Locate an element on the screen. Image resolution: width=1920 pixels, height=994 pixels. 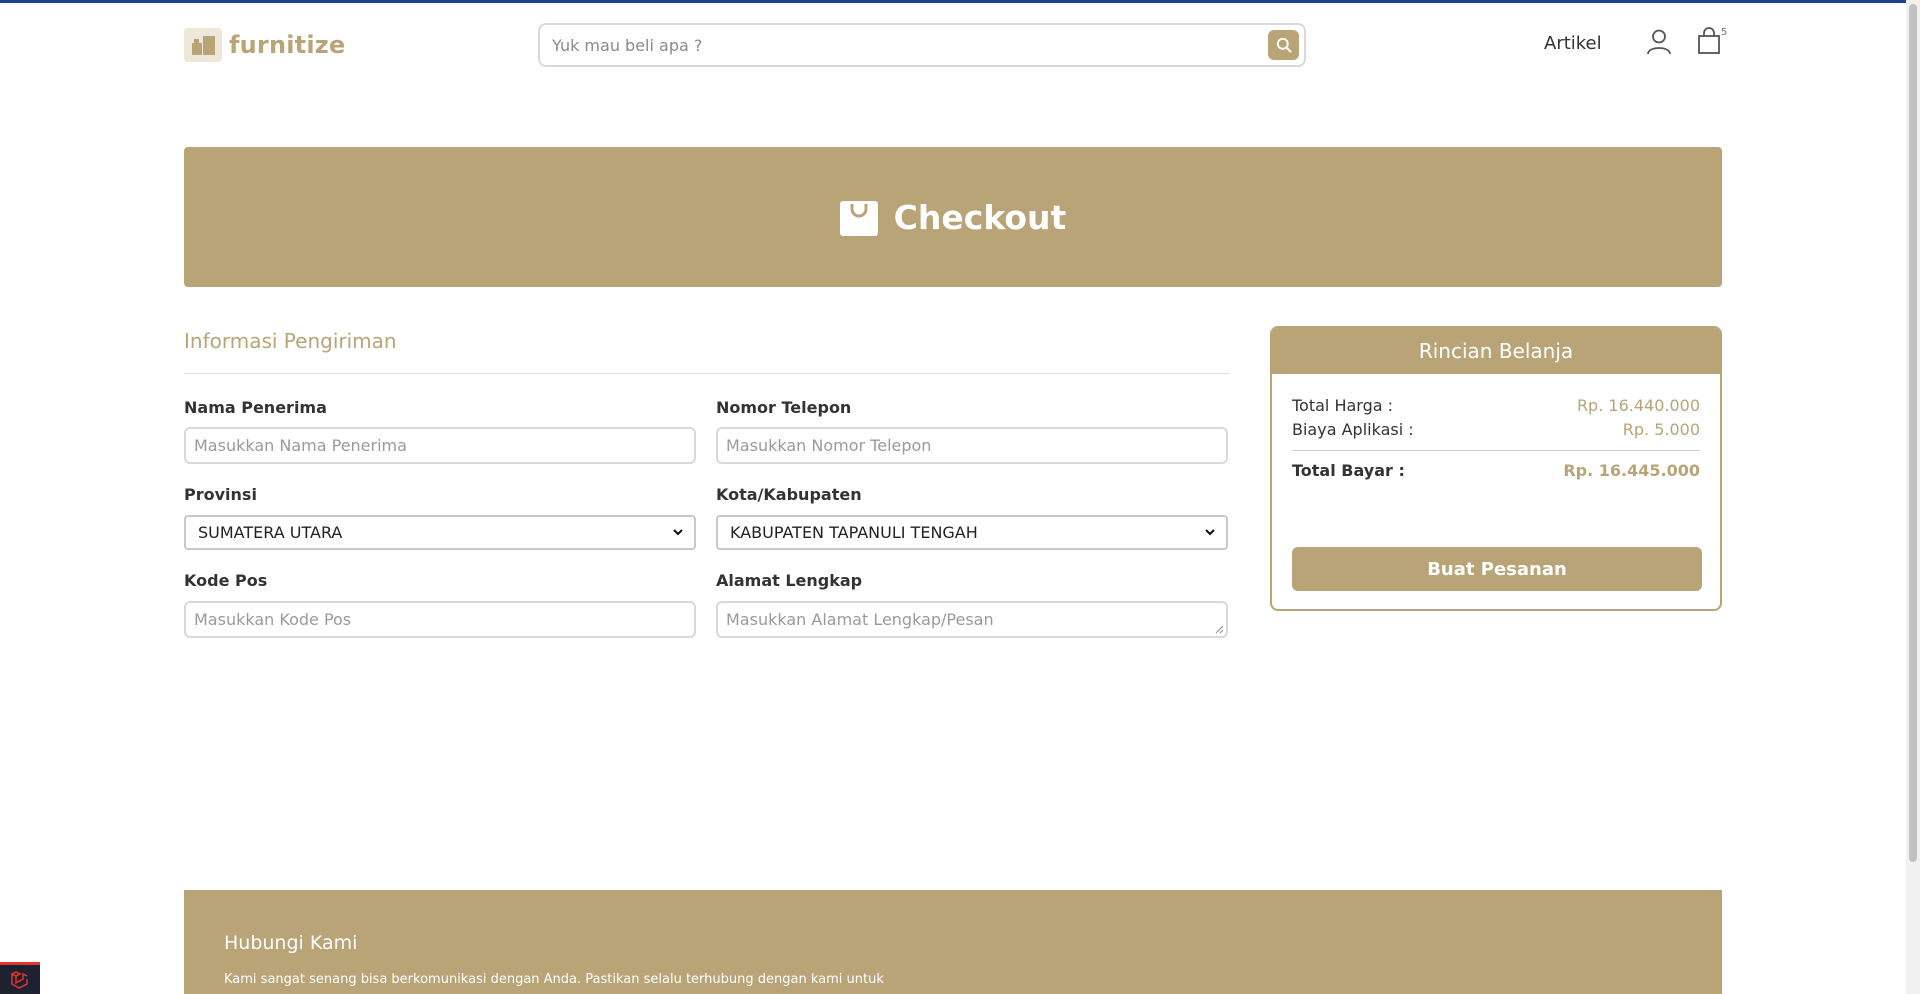
search-input is located at coordinates (890, 45).